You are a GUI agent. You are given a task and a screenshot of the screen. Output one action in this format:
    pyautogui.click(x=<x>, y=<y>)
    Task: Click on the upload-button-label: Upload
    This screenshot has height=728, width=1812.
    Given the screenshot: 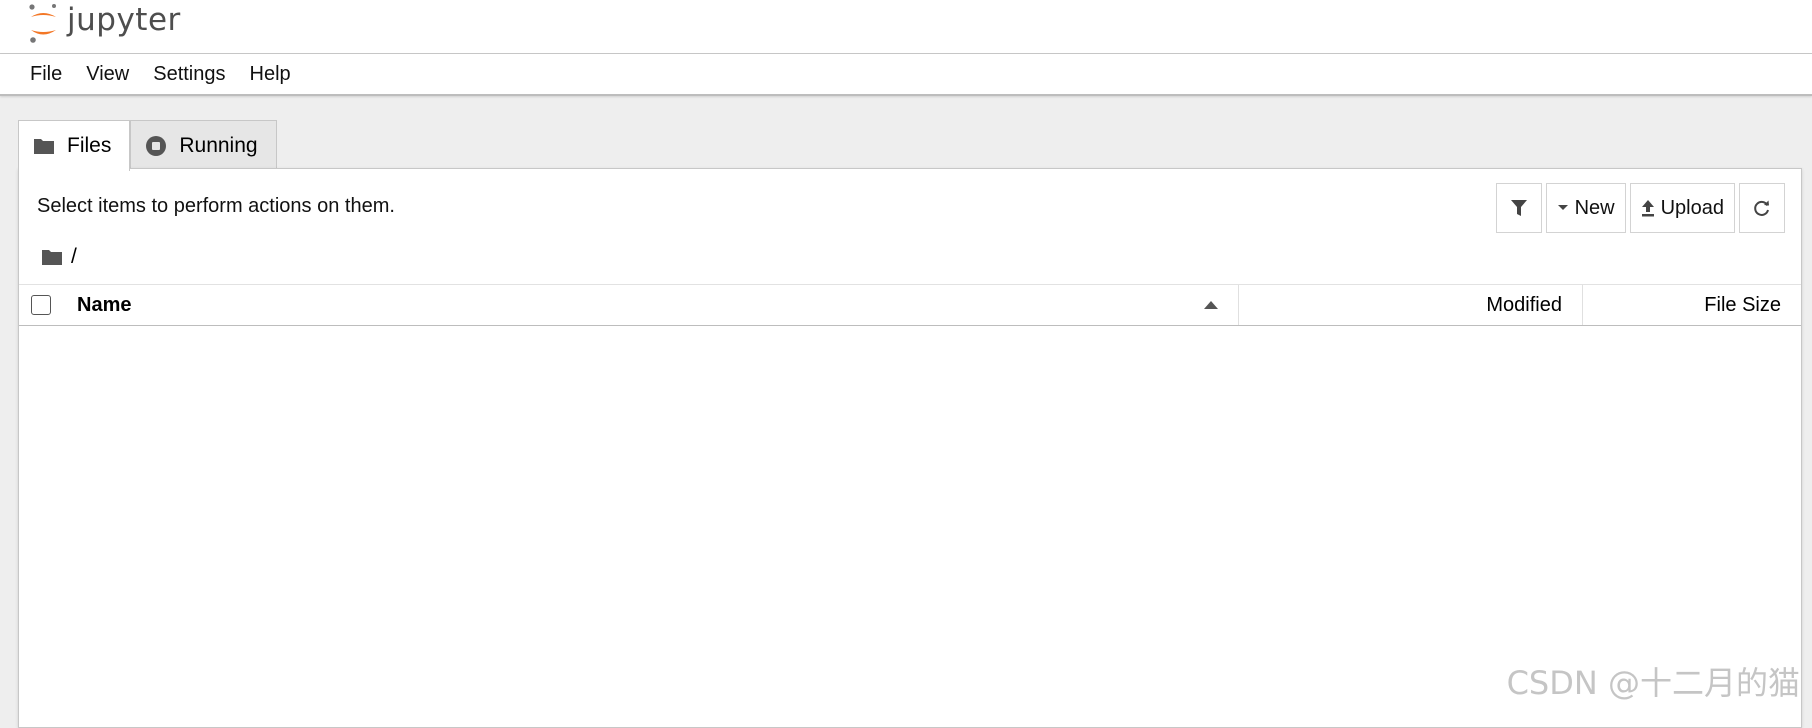 What is the action you would take?
    pyautogui.click(x=1692, y=208)
    